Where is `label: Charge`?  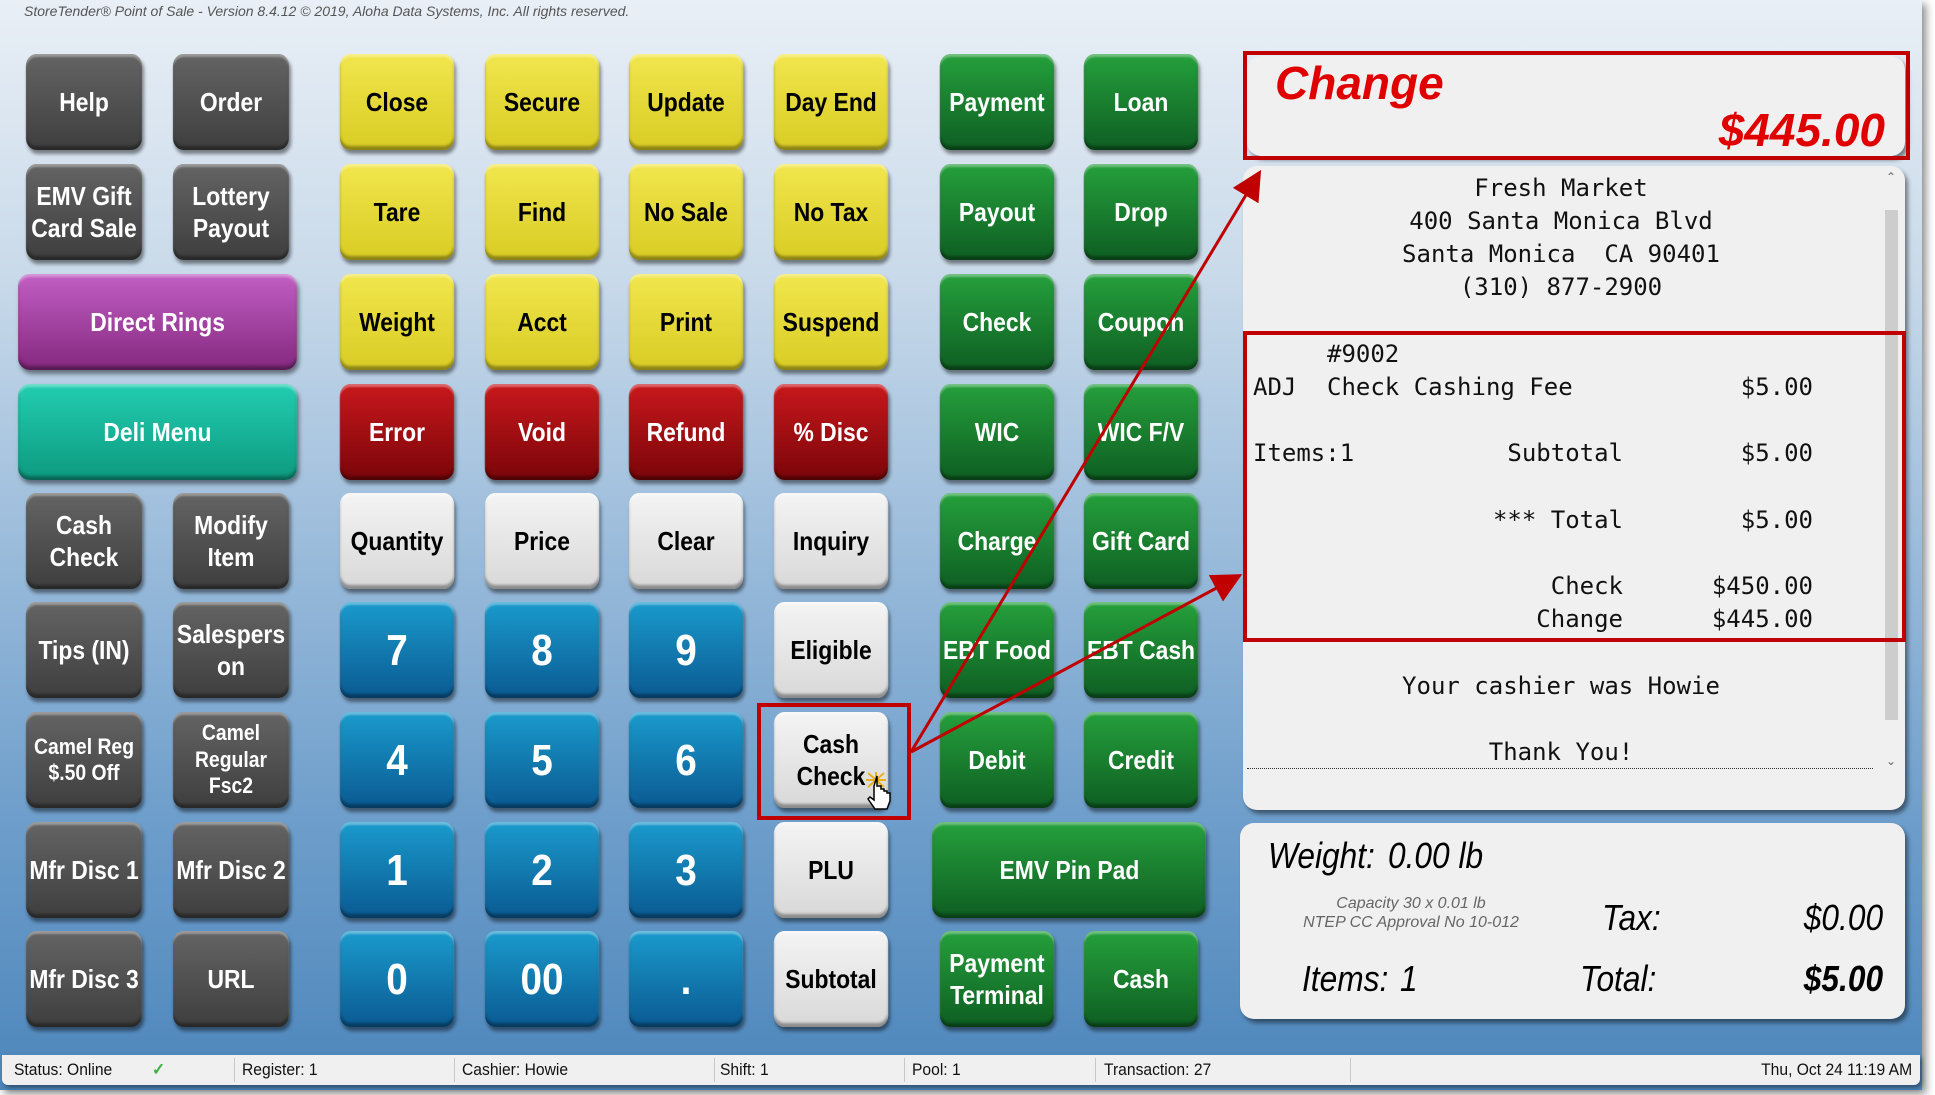
label: Charge is located at coordinates (997, 540).